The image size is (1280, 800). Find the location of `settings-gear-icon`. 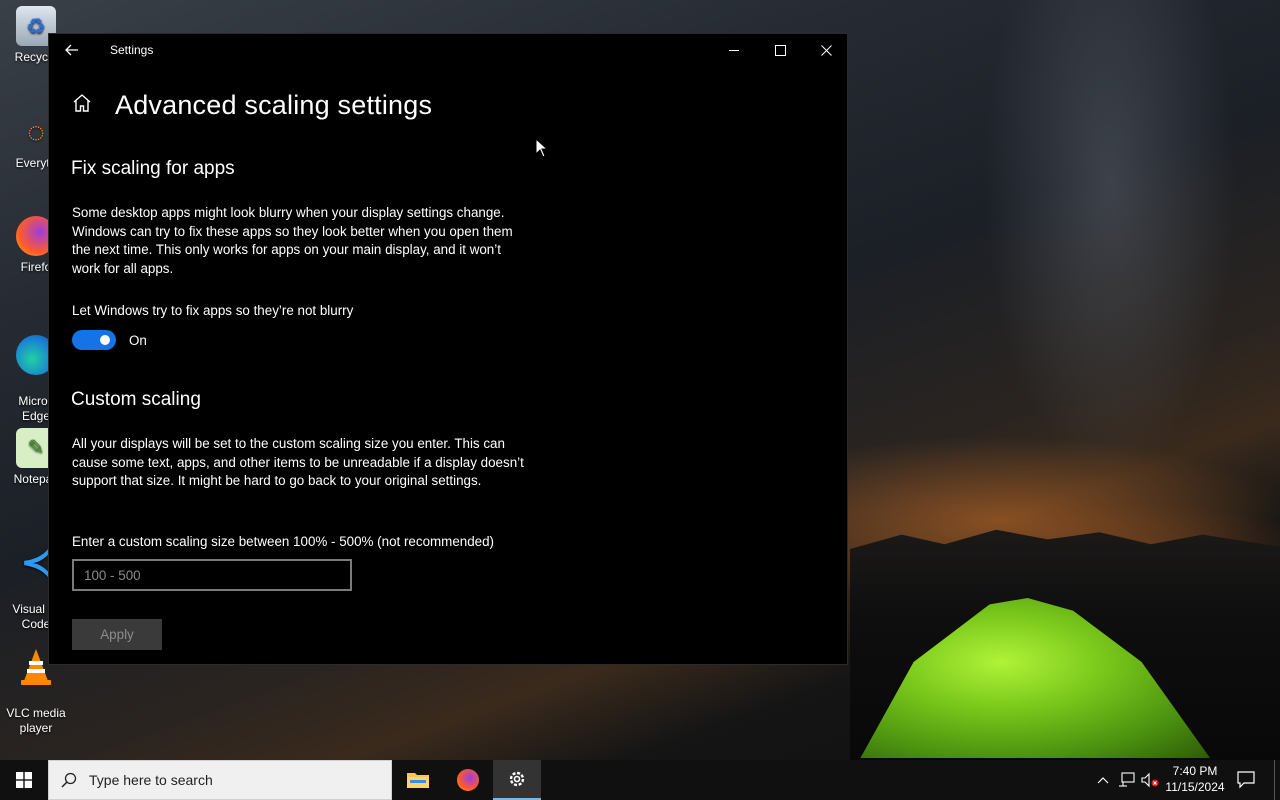

settings-gear-icon is located at coordinates (517, 779).